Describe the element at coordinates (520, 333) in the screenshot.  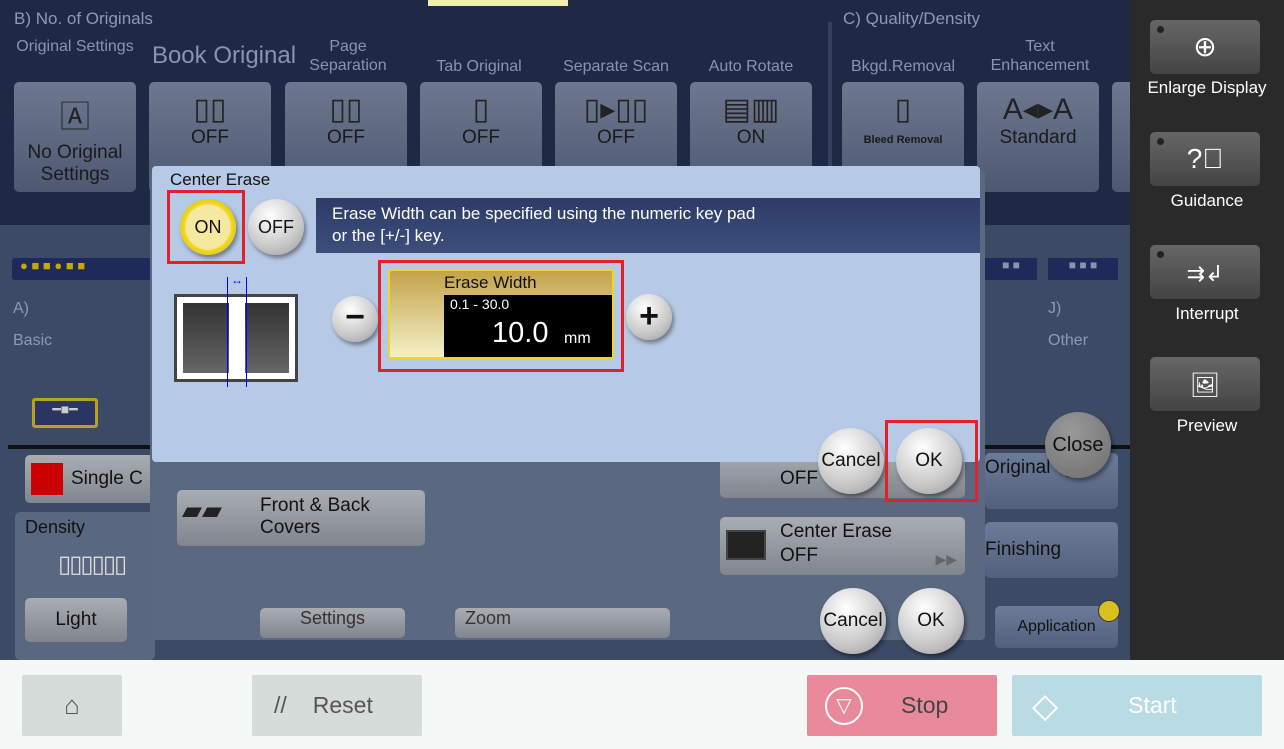
I see `value-text: 10.0` at that location.